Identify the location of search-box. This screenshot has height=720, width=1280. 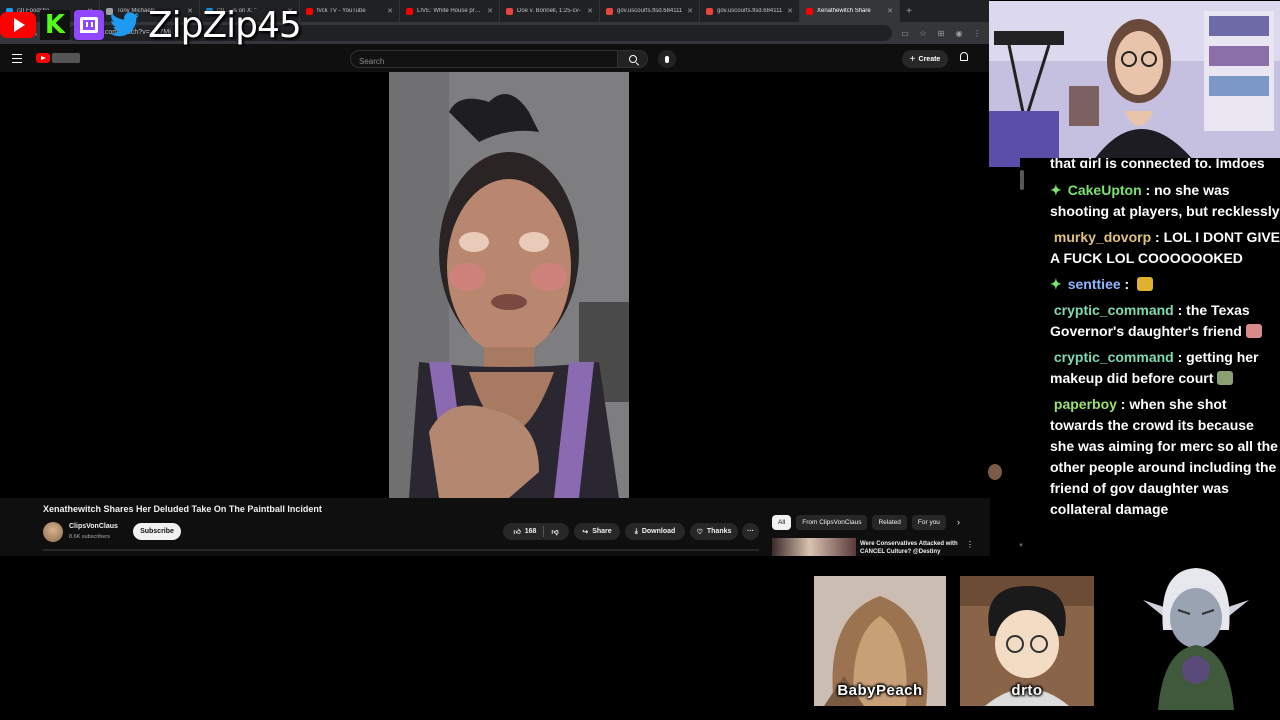
(484, 60).